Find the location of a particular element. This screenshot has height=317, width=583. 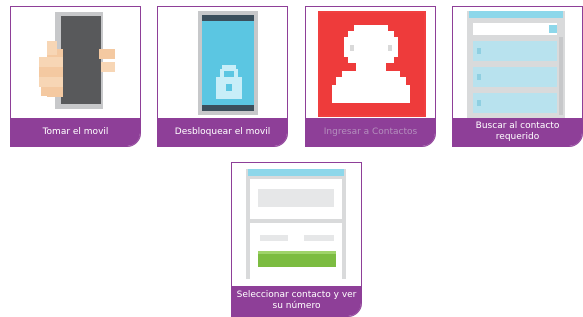

step-label: Buscar al contacto requerido is located at coordinates (517, 132).